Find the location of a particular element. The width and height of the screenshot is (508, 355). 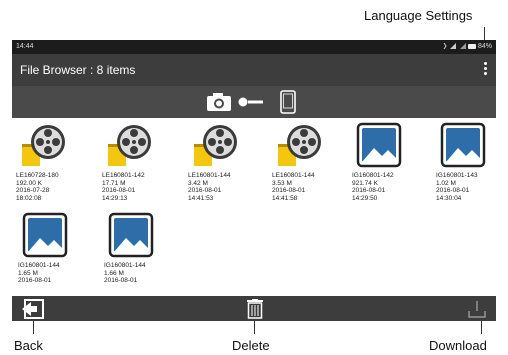

back-callout: Back is located at coordinates (28, 345).